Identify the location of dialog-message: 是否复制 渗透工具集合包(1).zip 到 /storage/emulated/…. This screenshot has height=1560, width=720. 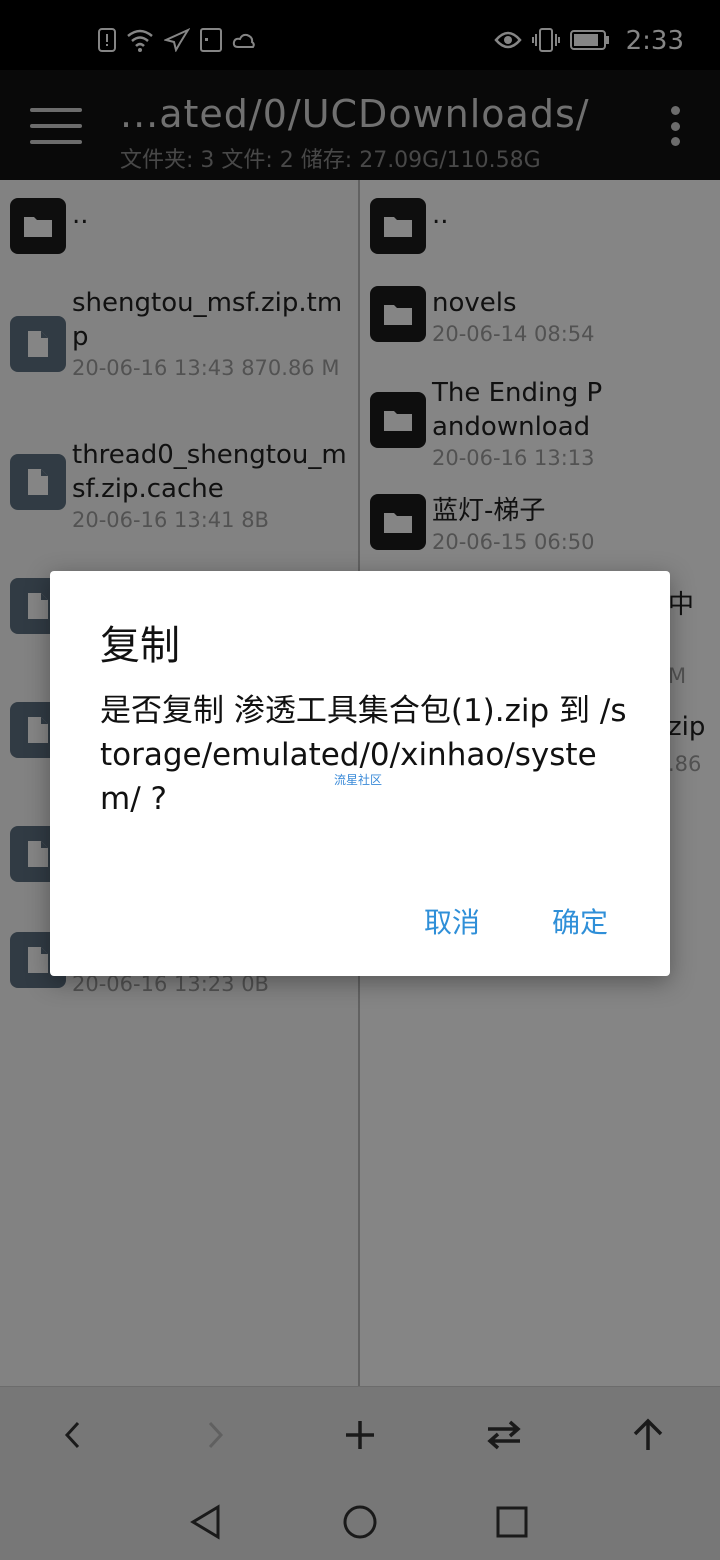
(363, 755).